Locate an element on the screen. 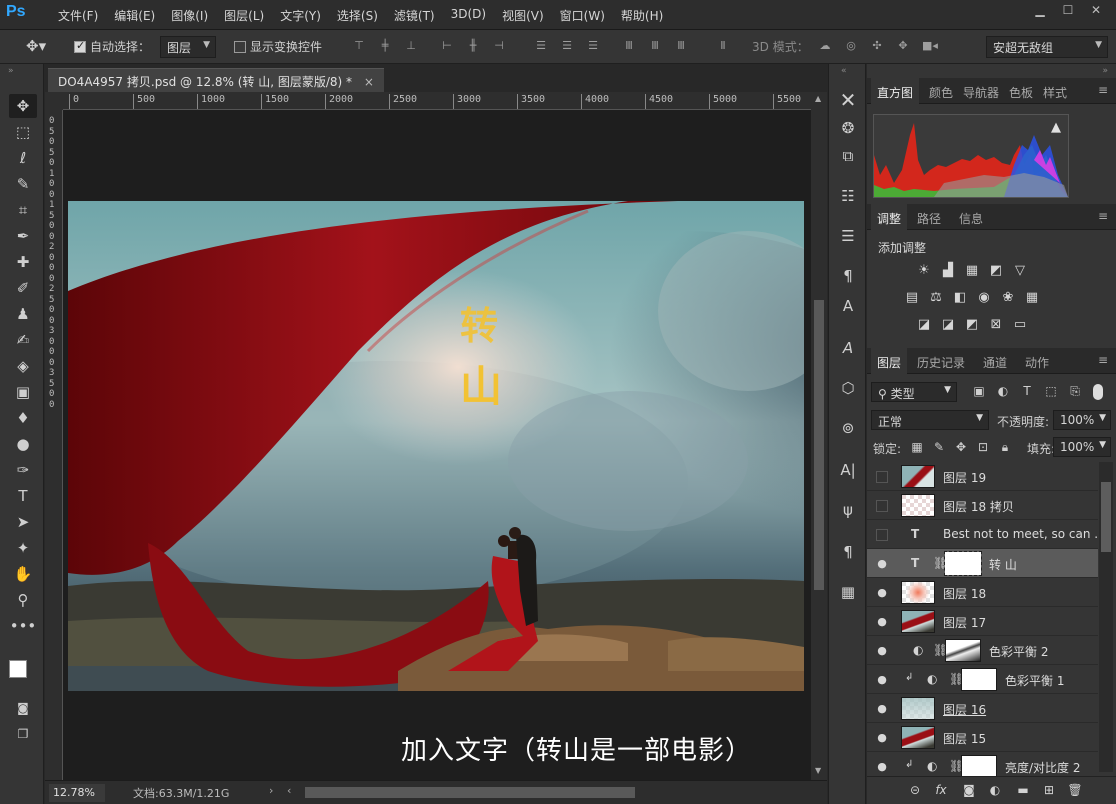 This screenshot has height=804, width=1116. layer-style-icon: fx is located at coordinates (941, 791).